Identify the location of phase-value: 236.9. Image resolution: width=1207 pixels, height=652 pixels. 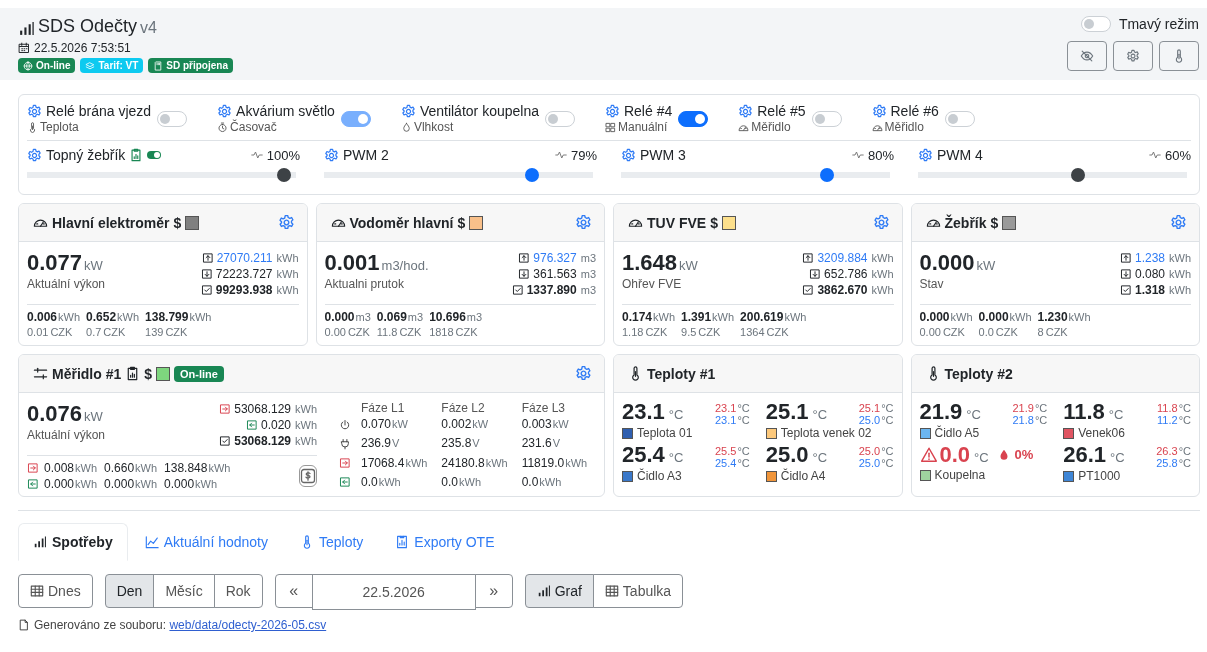
(376, 443).